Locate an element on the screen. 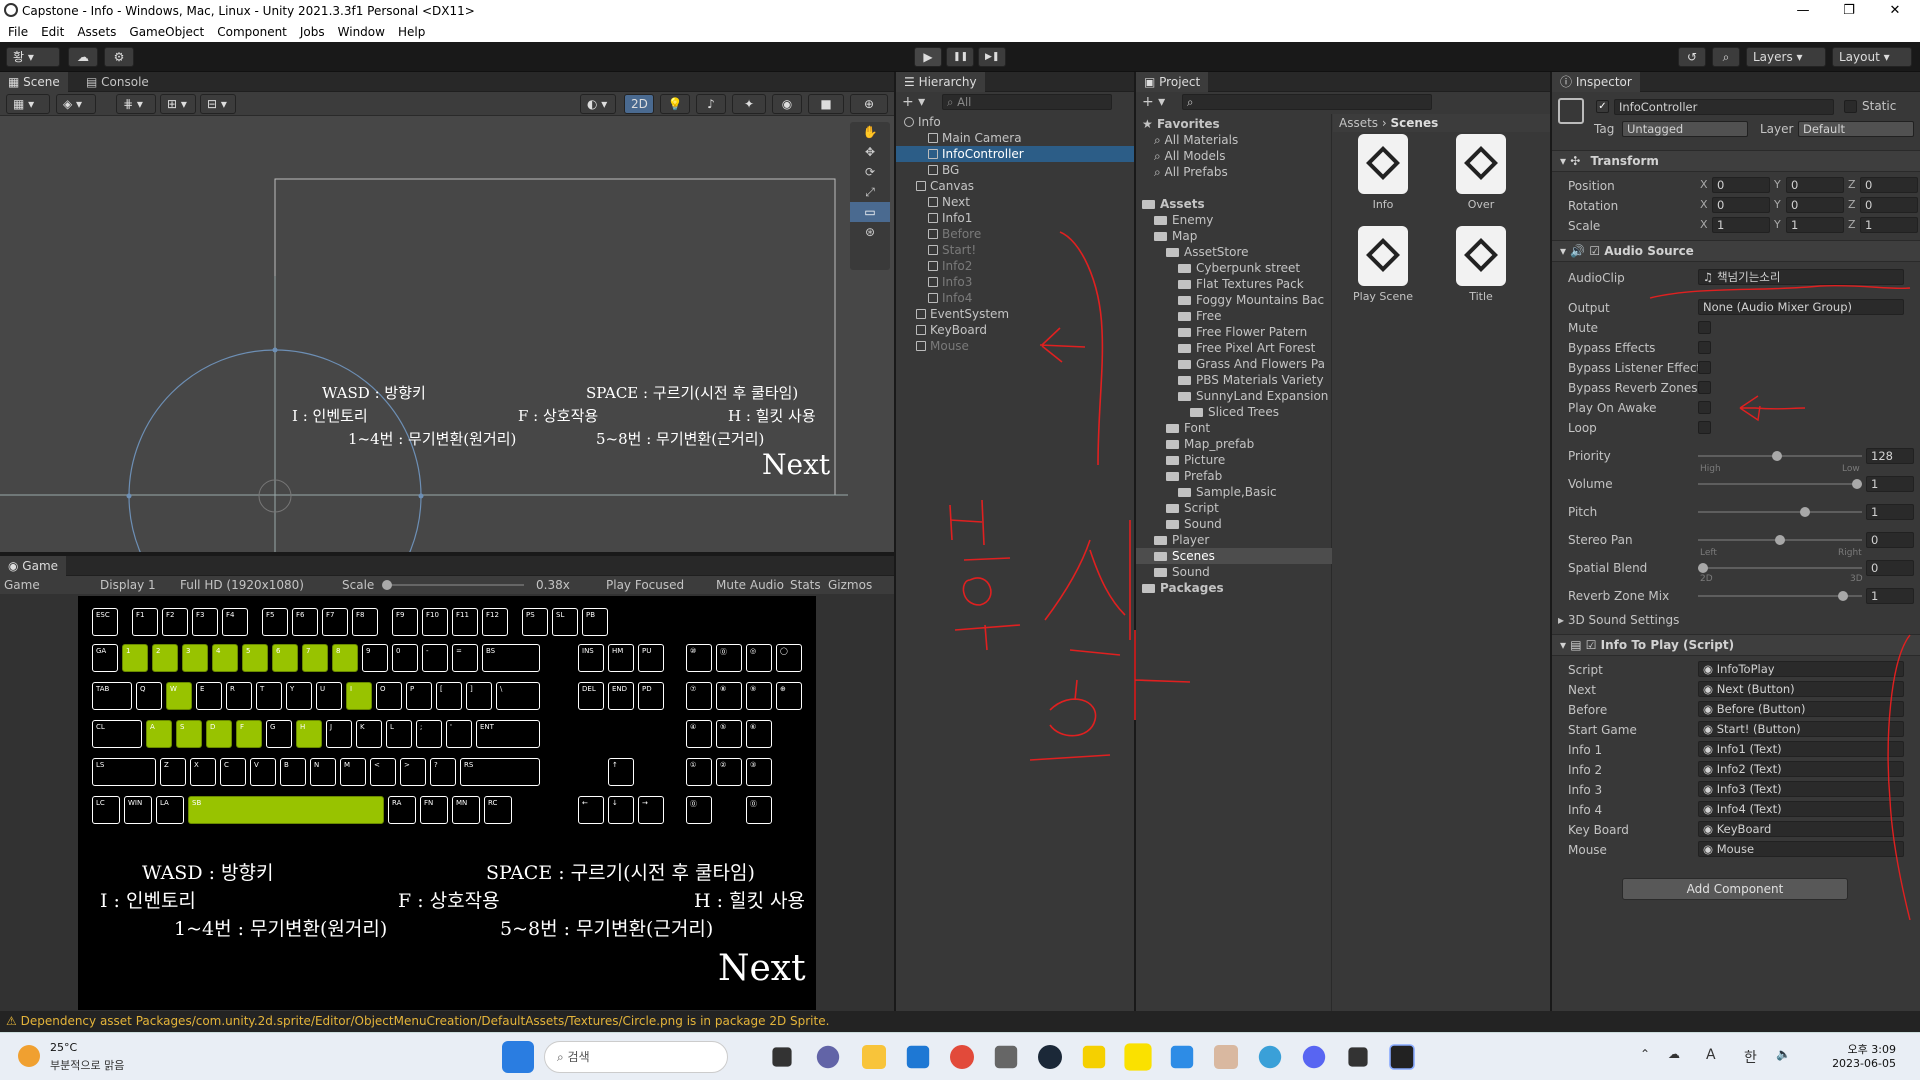  hierarchy-item: Canvas is located at coordinates (1015, 186).